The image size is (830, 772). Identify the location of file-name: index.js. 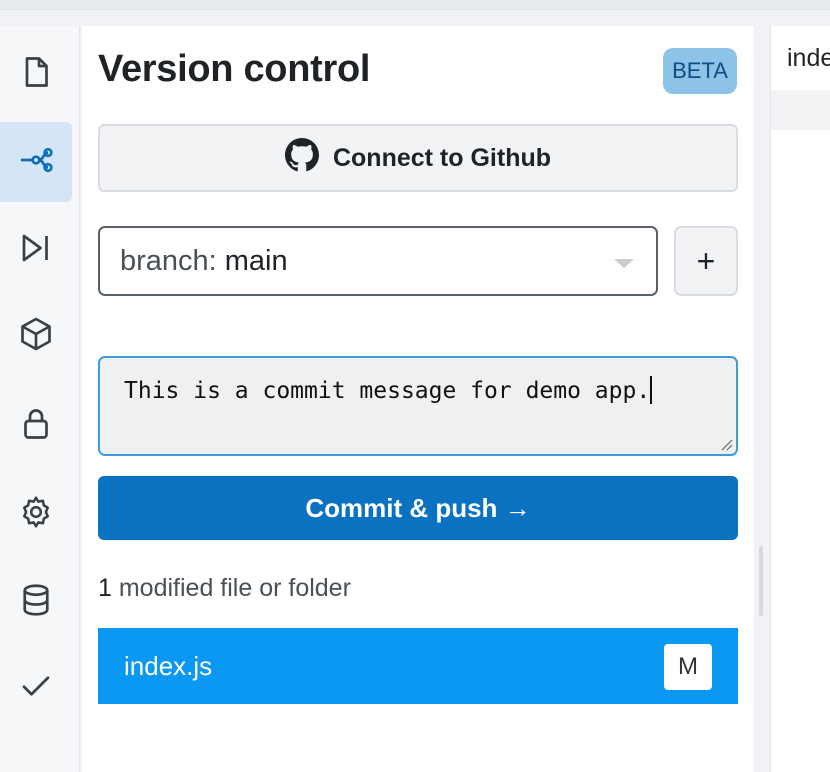
(168, 665).